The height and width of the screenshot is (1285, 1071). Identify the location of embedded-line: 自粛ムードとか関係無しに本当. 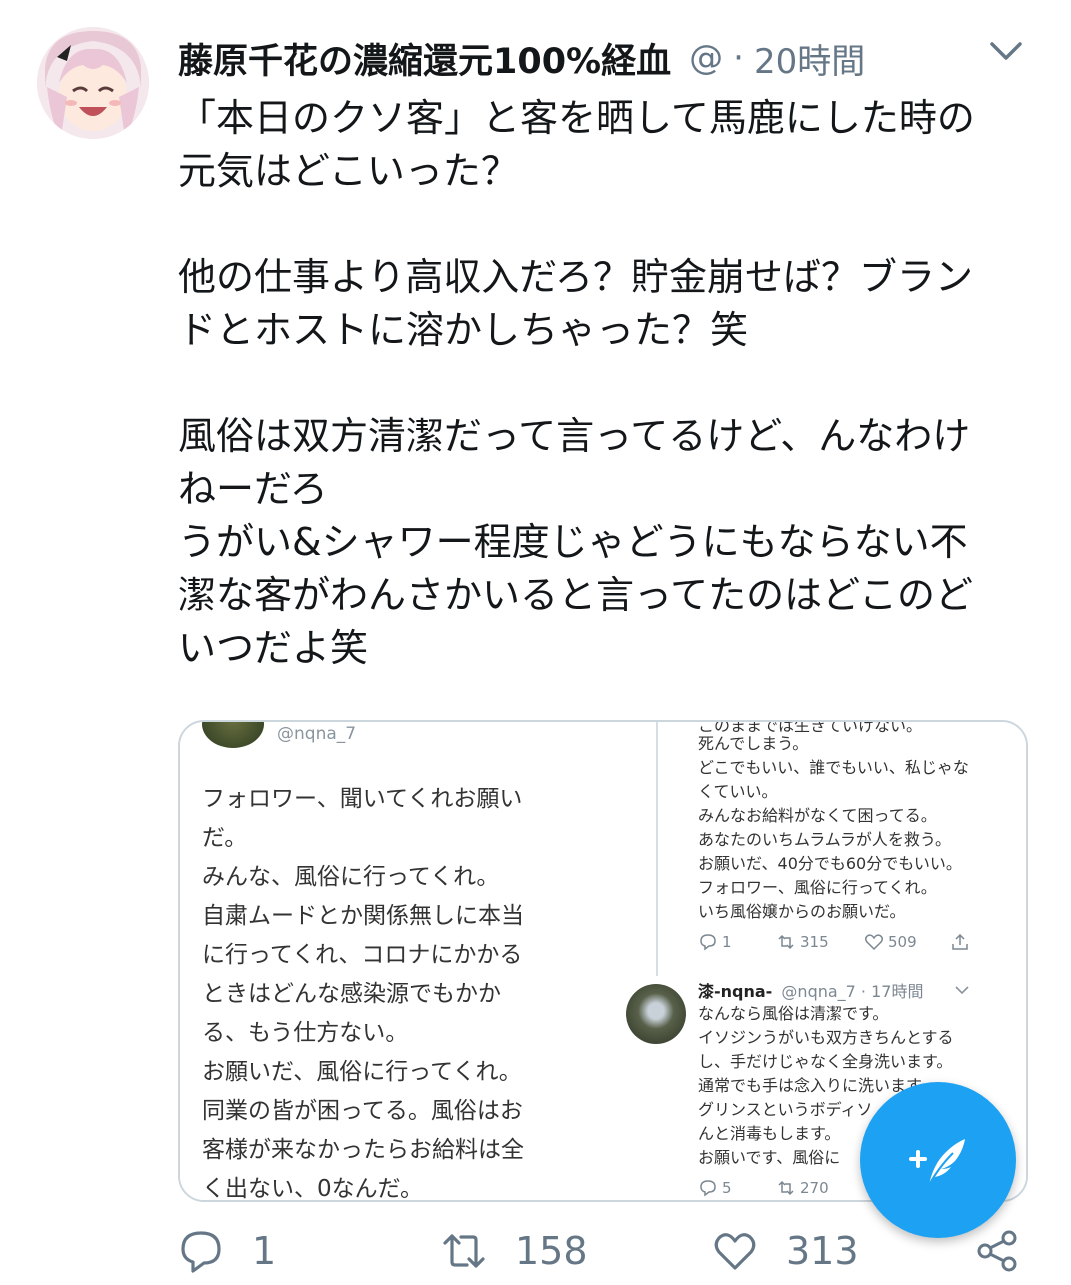
(363, 916).